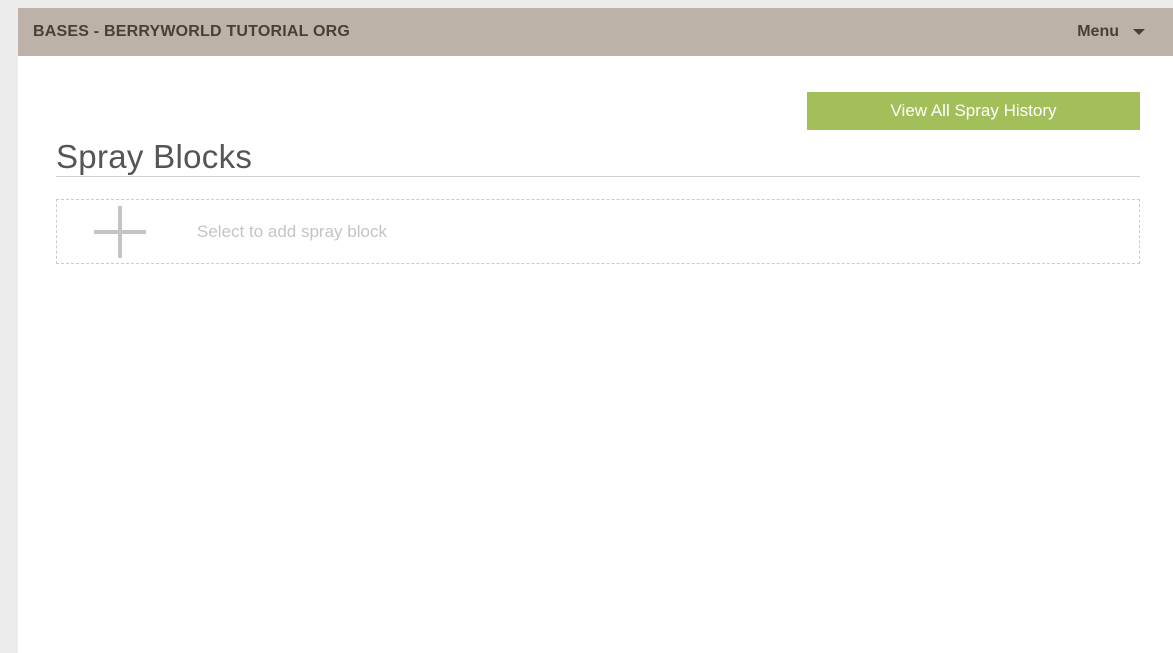 The image size is (1173, 653). I want to click on plus-icon, so click(120, 231).